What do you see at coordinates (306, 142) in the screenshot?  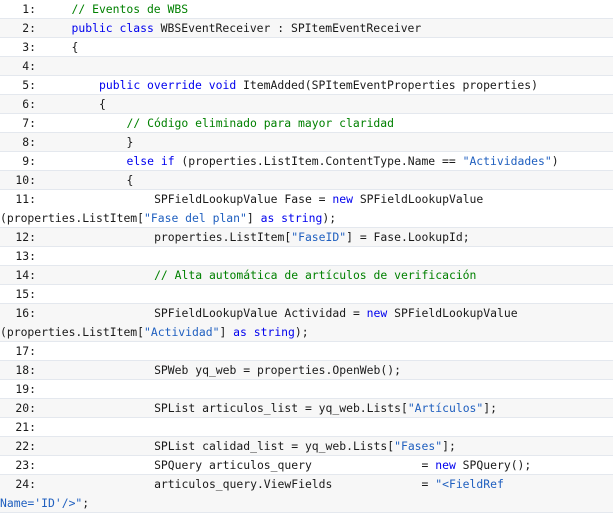 I see `code-line: 8:}` at bounding box center [306, 142].